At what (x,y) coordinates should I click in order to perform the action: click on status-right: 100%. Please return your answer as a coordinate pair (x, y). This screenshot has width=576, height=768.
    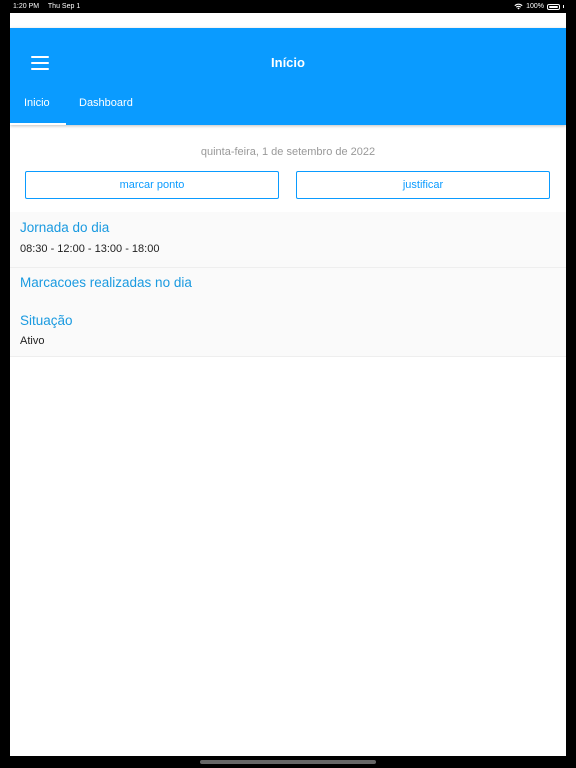
    Looking at the image, I should click on (539, 6).